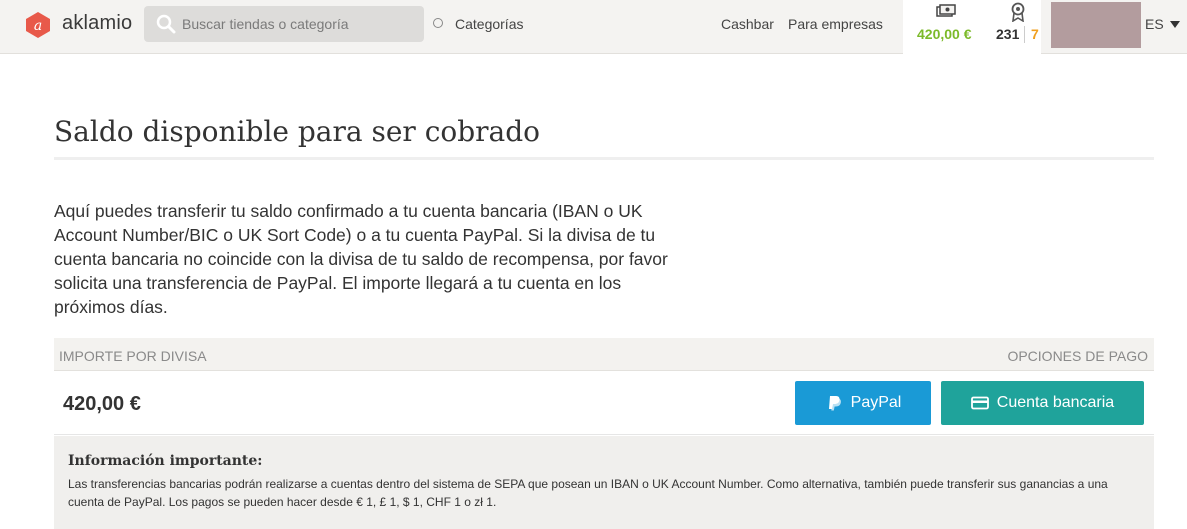  Describe the element at coordinates (97, 23) in the screenshot. I see `logo-text: aklamio` at that location.